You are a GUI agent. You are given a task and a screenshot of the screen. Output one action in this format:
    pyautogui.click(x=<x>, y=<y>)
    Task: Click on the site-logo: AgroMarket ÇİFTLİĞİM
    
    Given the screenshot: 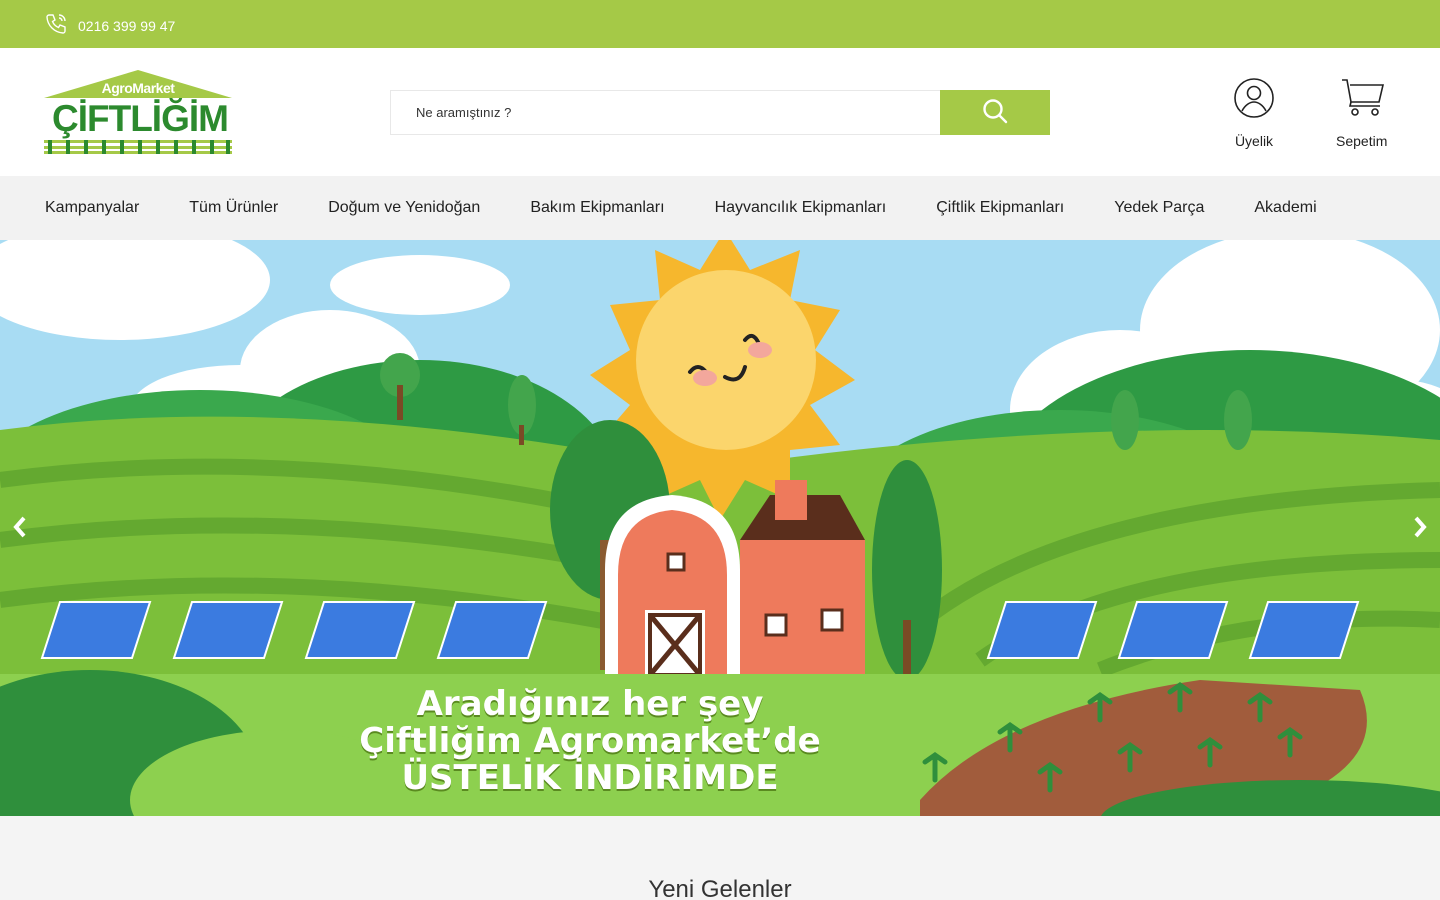 What is the action you would take?
    pyautogui.click(x=138, y=112)
    